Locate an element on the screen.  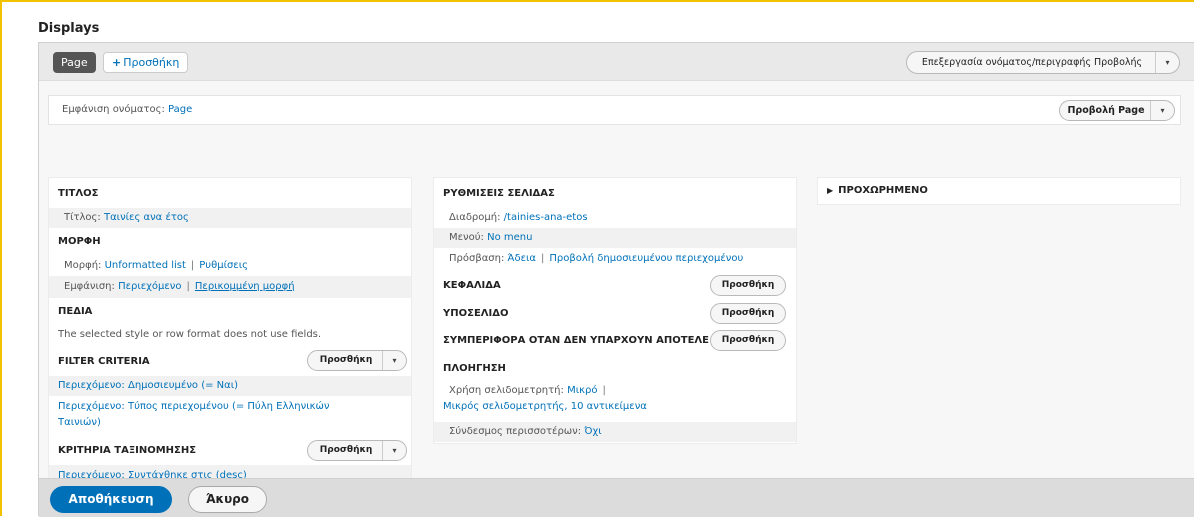
format-label: Μορφή: is located at coordinates (83, 265).